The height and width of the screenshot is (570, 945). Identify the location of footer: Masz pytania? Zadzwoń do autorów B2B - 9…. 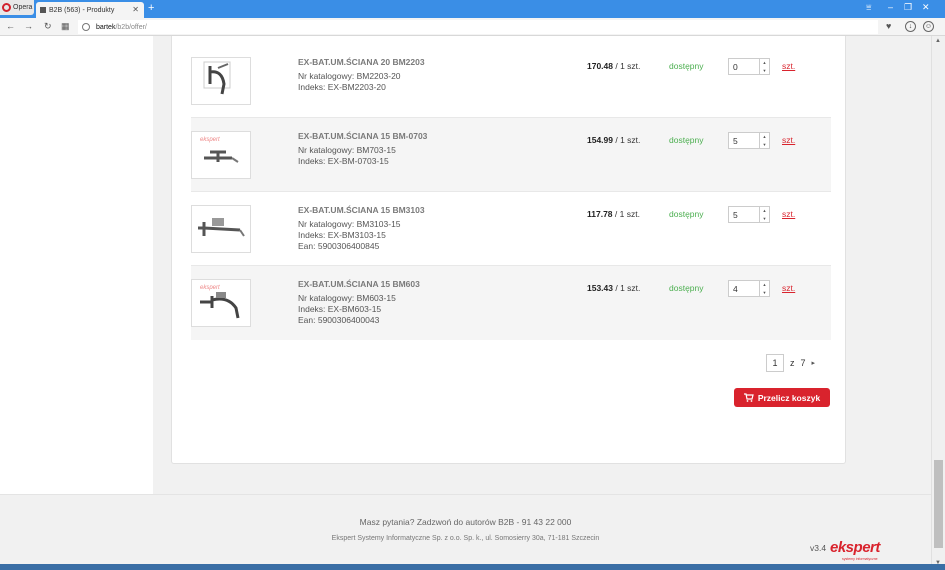
(465, 532).